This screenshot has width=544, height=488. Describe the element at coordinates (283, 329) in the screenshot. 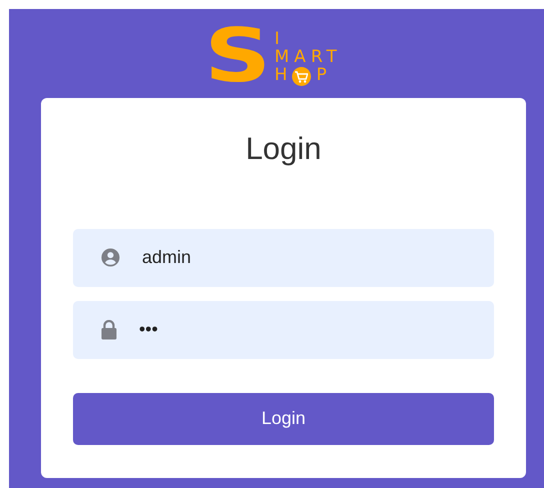

I see `password-field: •••` at that location.